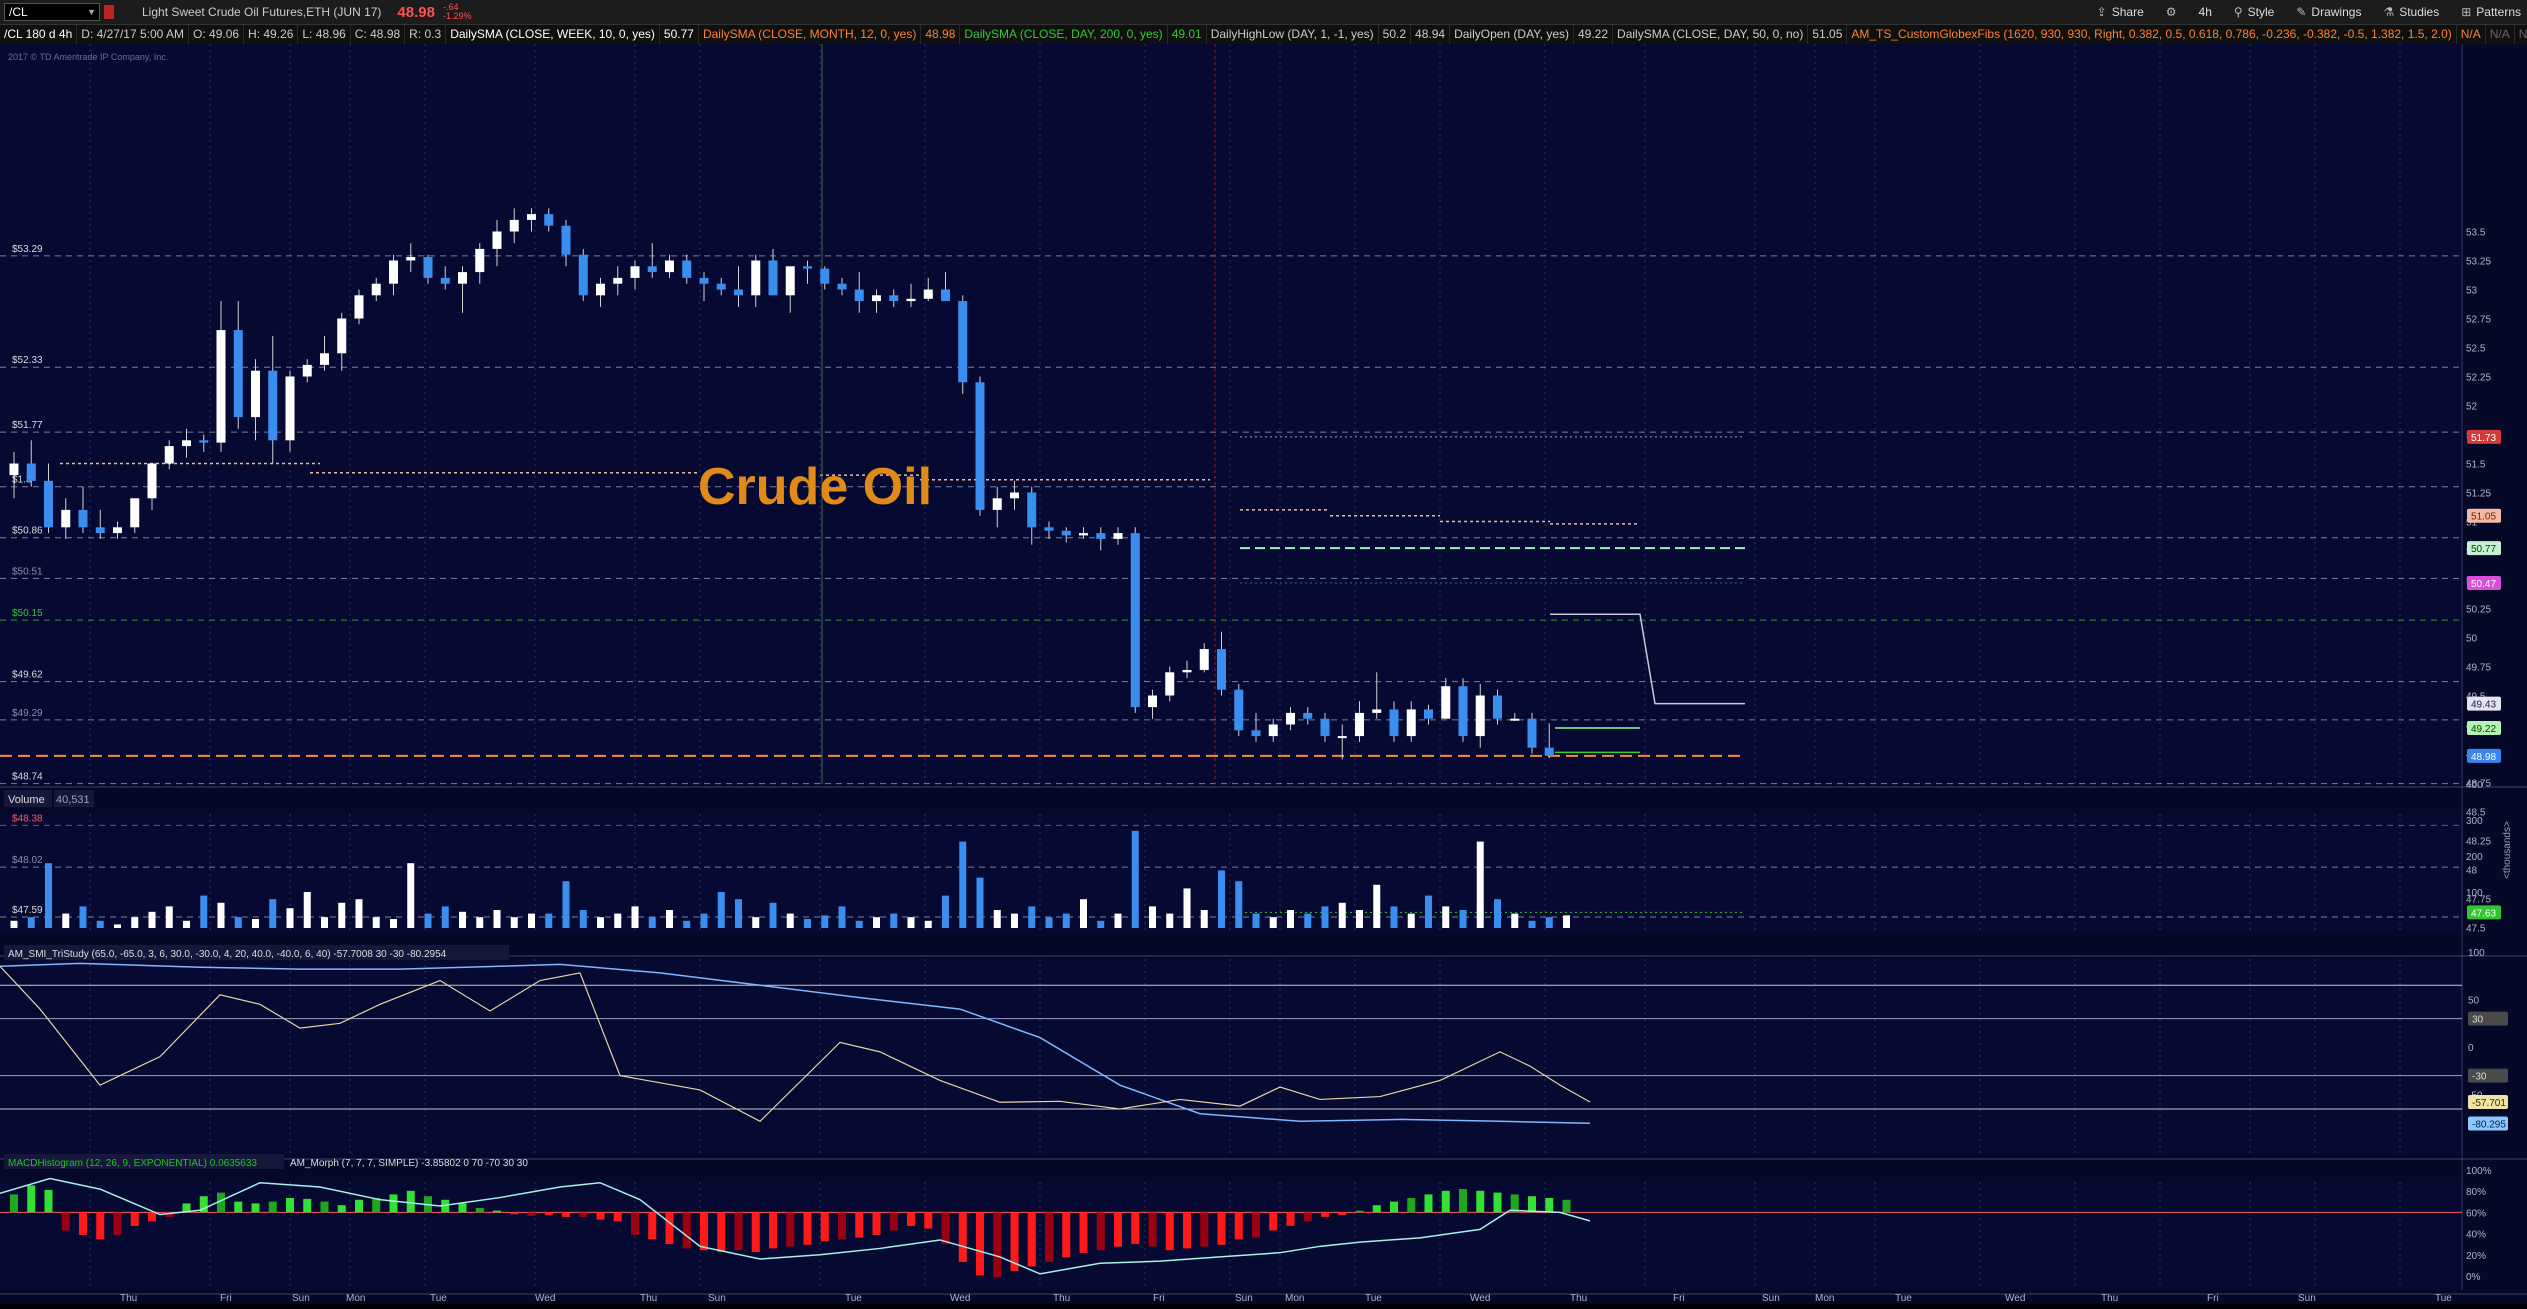 Image resolution: width=2527 pixels, height=1309 pixels. What do you see at coordinates (2205, 12) in the screenshot?
I see `timeframe-button: 4h` at bounding box center [2205, 12].